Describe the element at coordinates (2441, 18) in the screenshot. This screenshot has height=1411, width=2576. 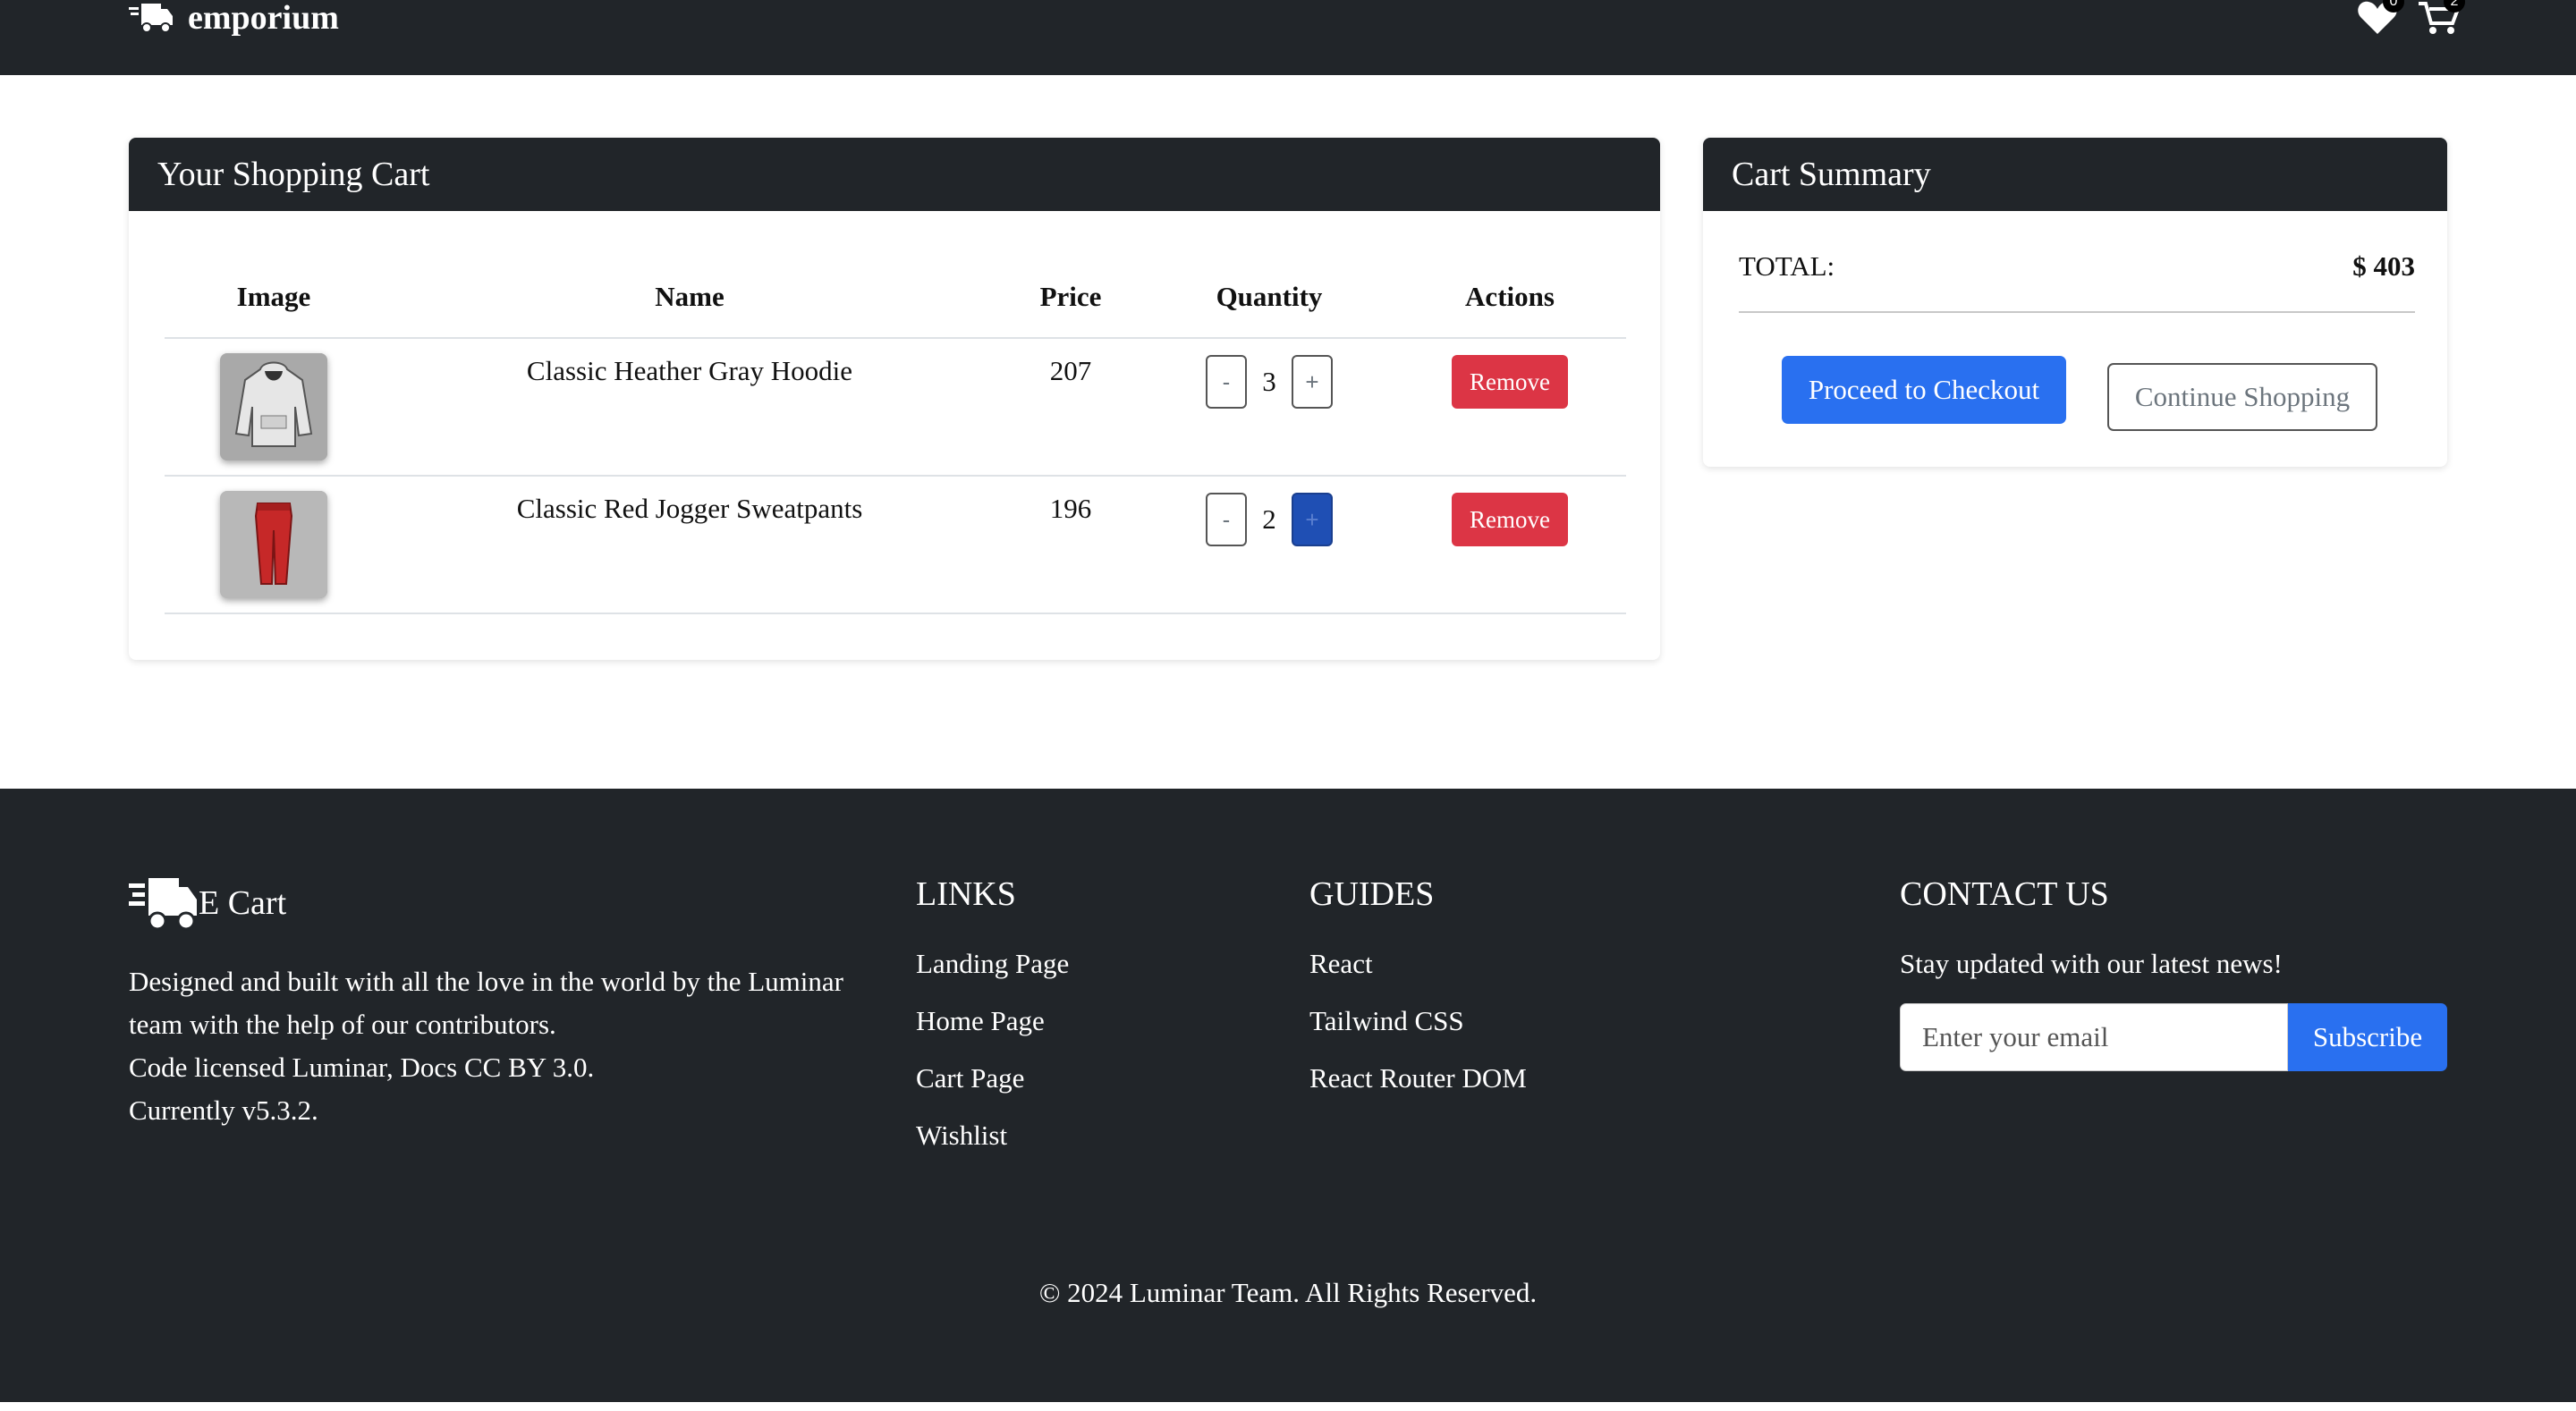
I see `cart-button: 2` at that location.